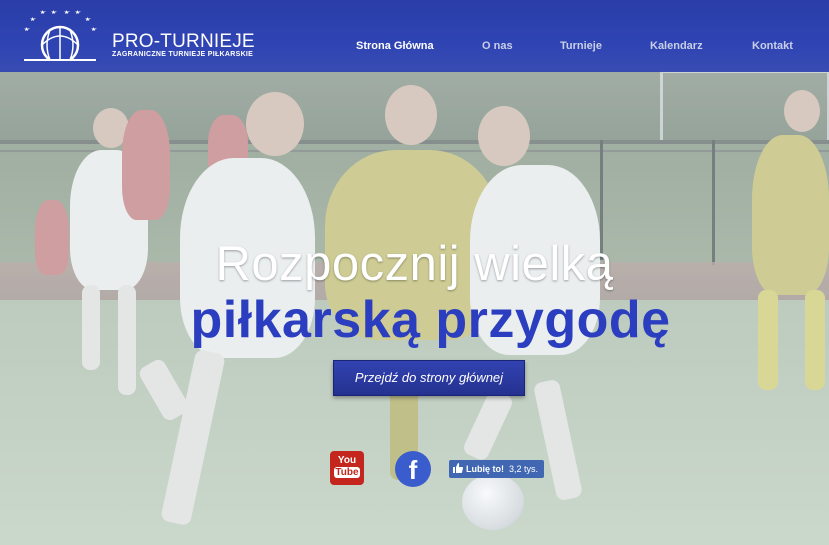 Image resolution: width=829 pixels, height=545 pixels. Describe the element at coordinates (772, 46) in the screenshot. I see `nav-item-contact: Kontakt` at that location.